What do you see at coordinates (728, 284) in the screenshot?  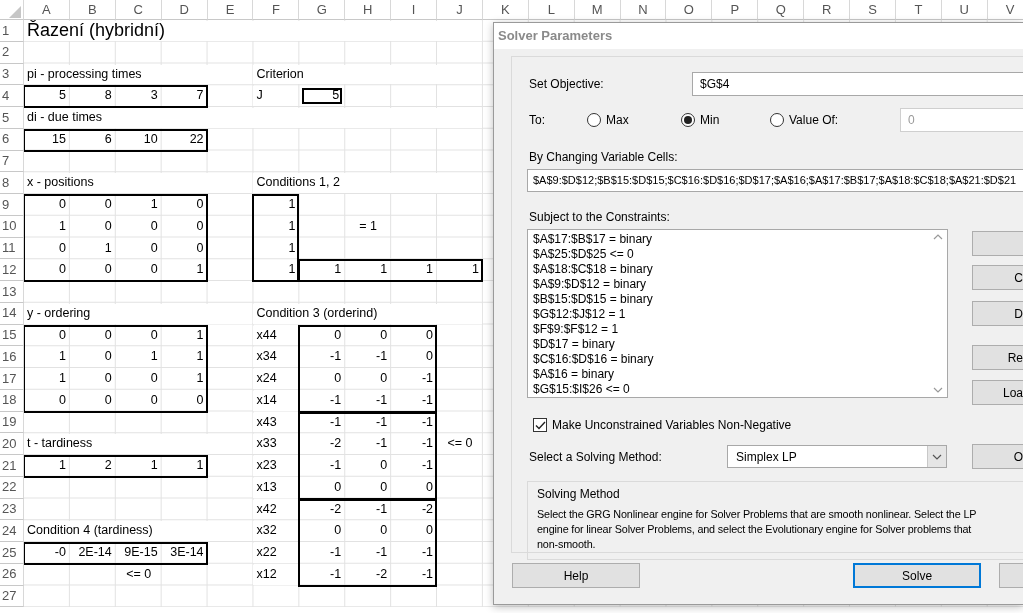 I see `list-item: $A$9:$D$12 = binary` at bounding box center [728, 284].